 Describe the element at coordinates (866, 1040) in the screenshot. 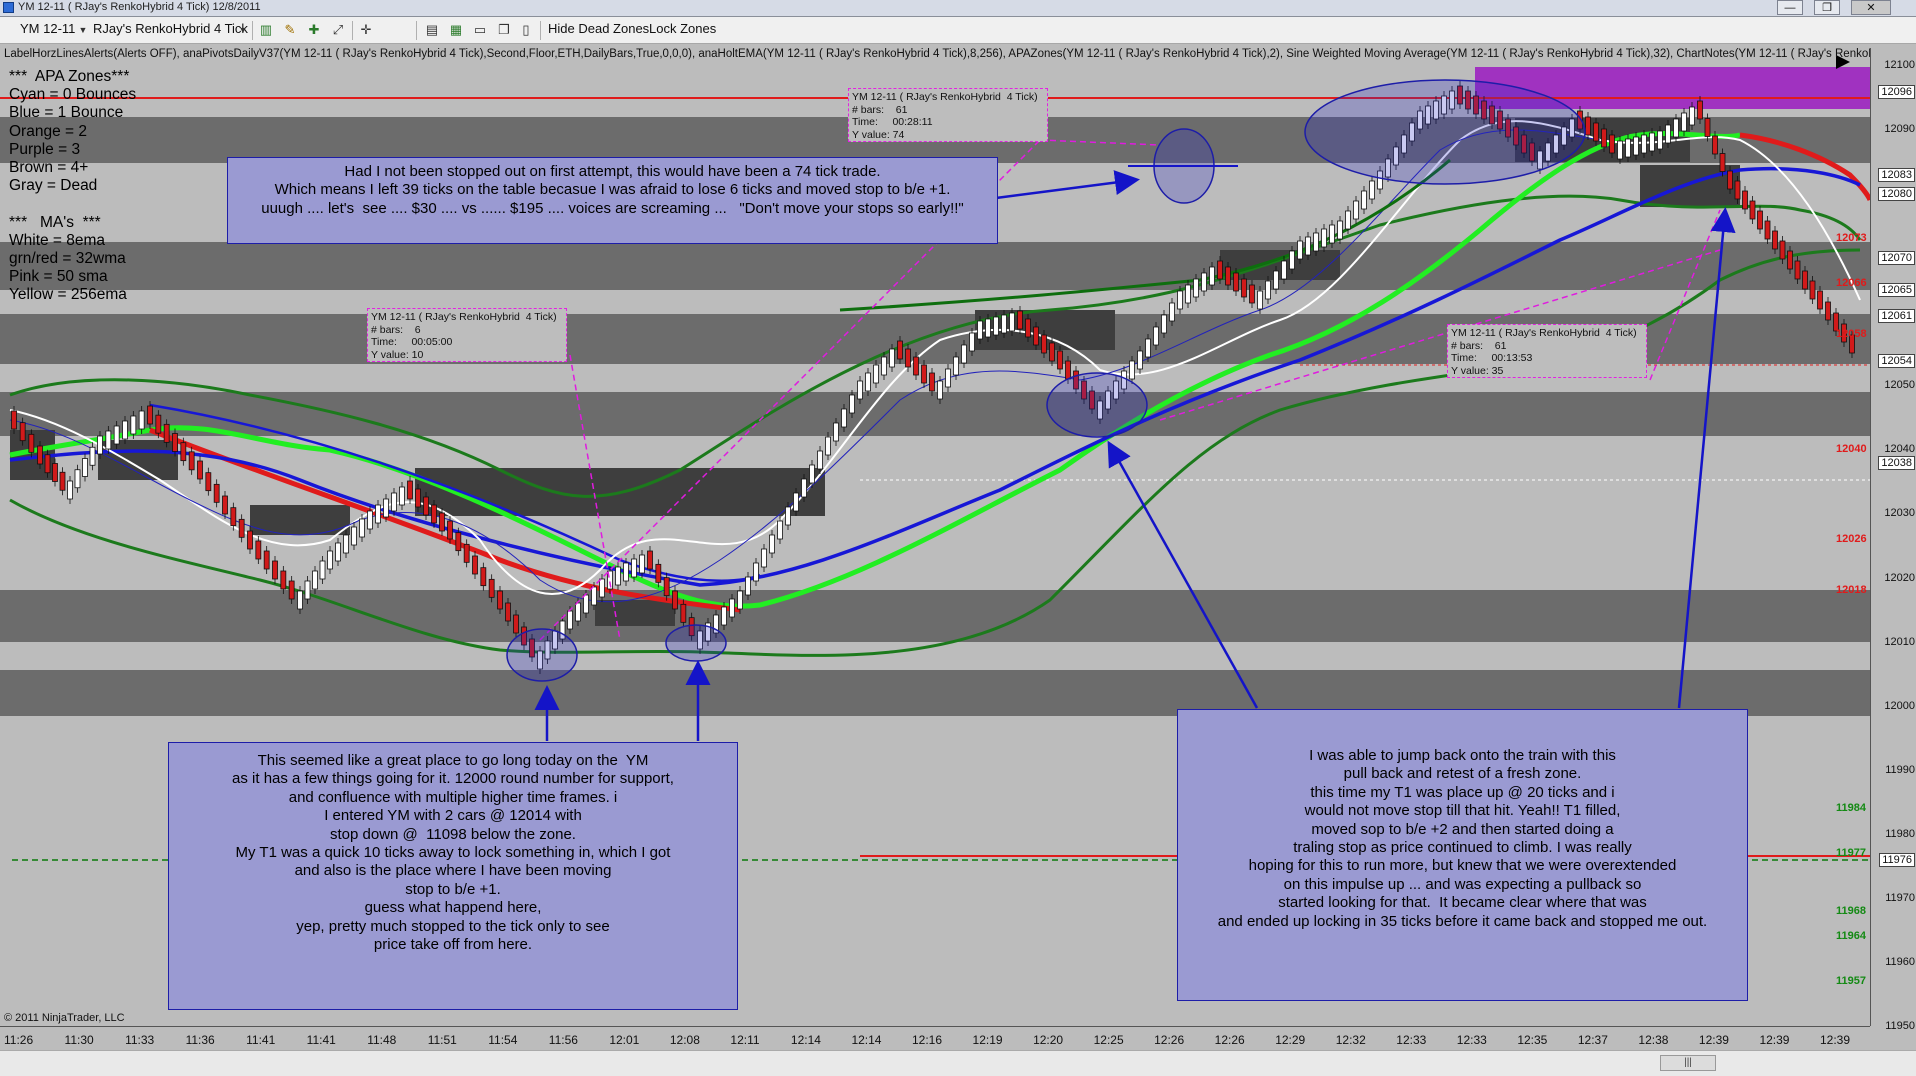

I see `time-tick: 12:14` at that location.